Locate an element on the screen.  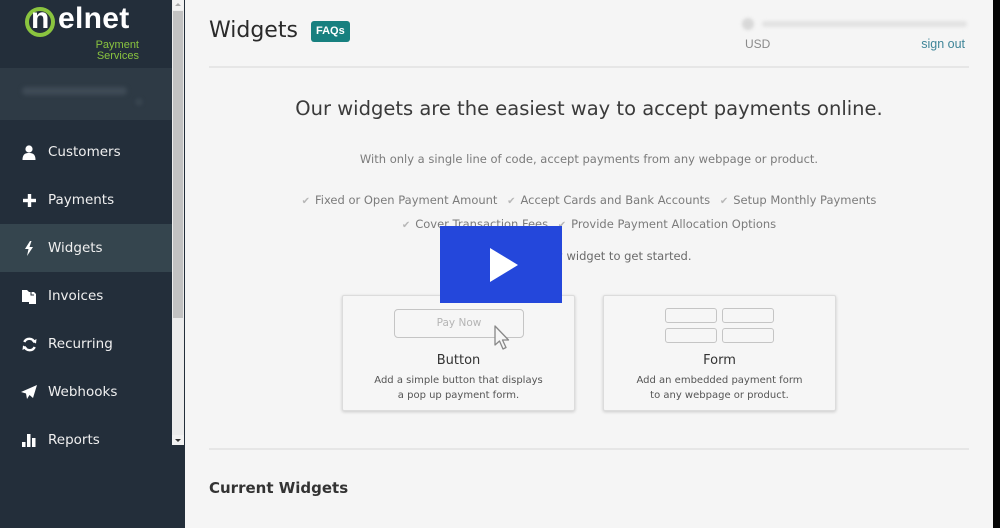
widget-type-title: Form is located at coordinates (719, 360).